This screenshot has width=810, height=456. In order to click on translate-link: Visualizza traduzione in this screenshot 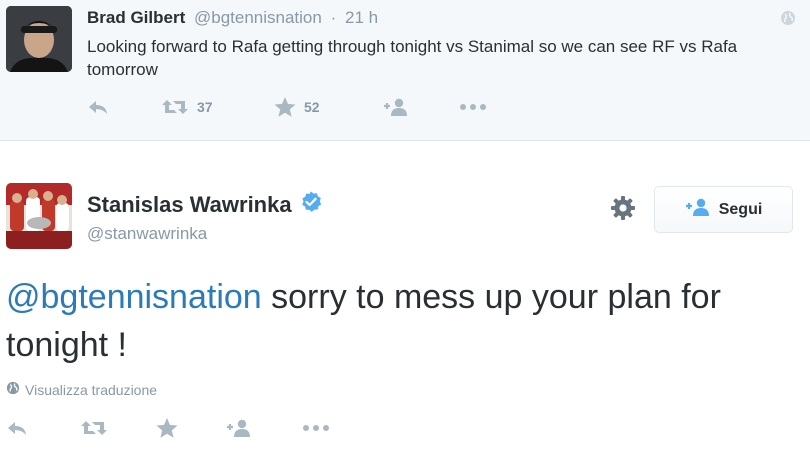, I will do `click(81, 389)`.